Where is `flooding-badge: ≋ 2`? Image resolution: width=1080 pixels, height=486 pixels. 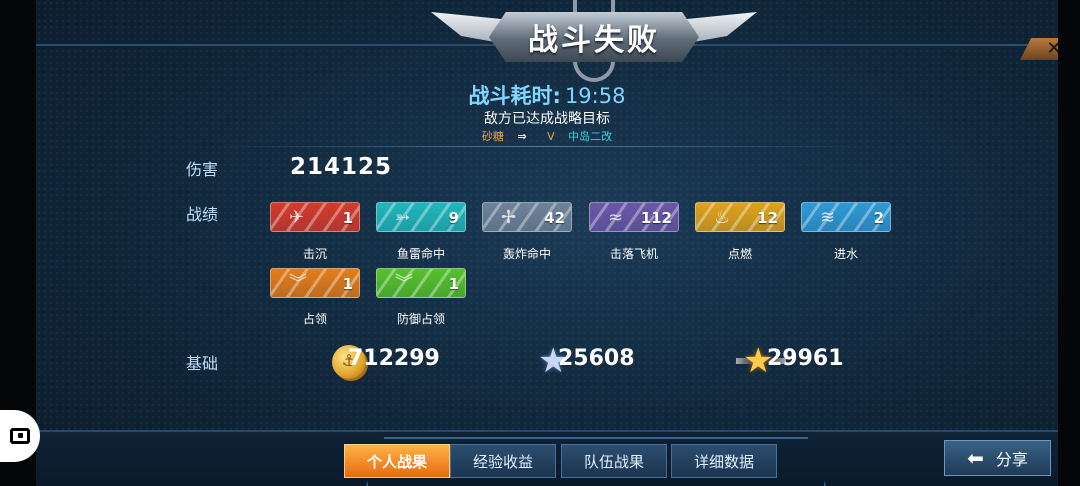 flooding-badge: ≋ 2 is located at coordinates (846, 217).